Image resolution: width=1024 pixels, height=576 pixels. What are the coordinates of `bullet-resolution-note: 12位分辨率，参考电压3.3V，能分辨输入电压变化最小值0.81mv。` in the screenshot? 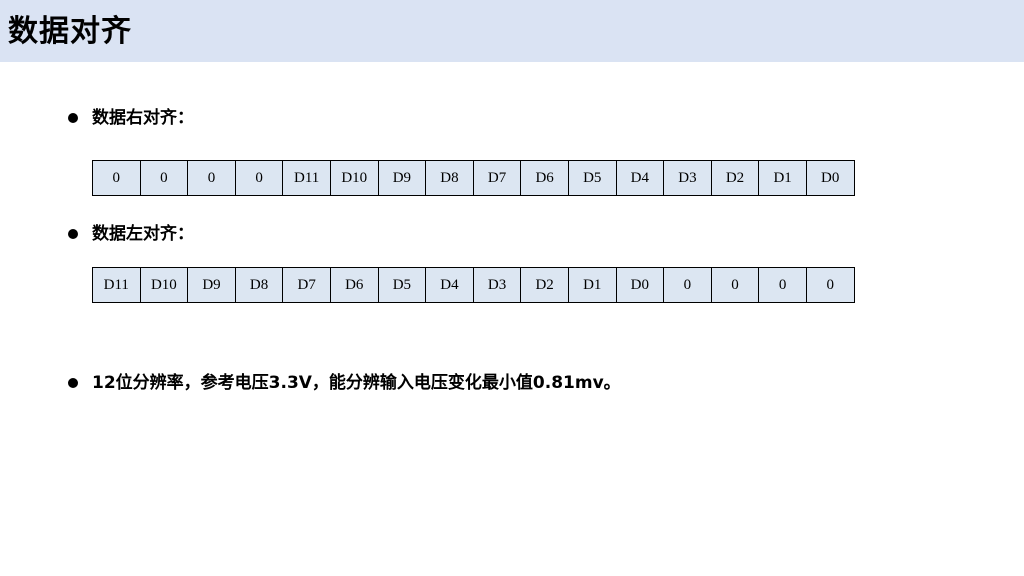 It's located at (344, 383).